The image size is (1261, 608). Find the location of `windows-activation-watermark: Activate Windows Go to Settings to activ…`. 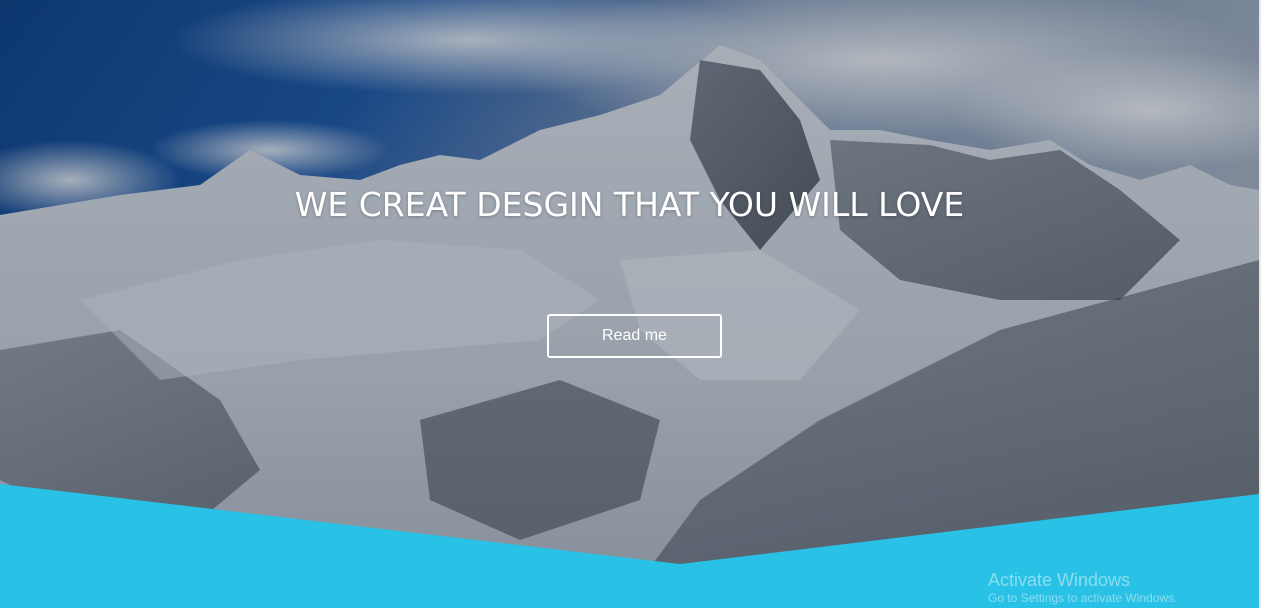

windows-activation-watermark: Activate Windows Go to Settings to activ… is located at coordinates (1082, 588).